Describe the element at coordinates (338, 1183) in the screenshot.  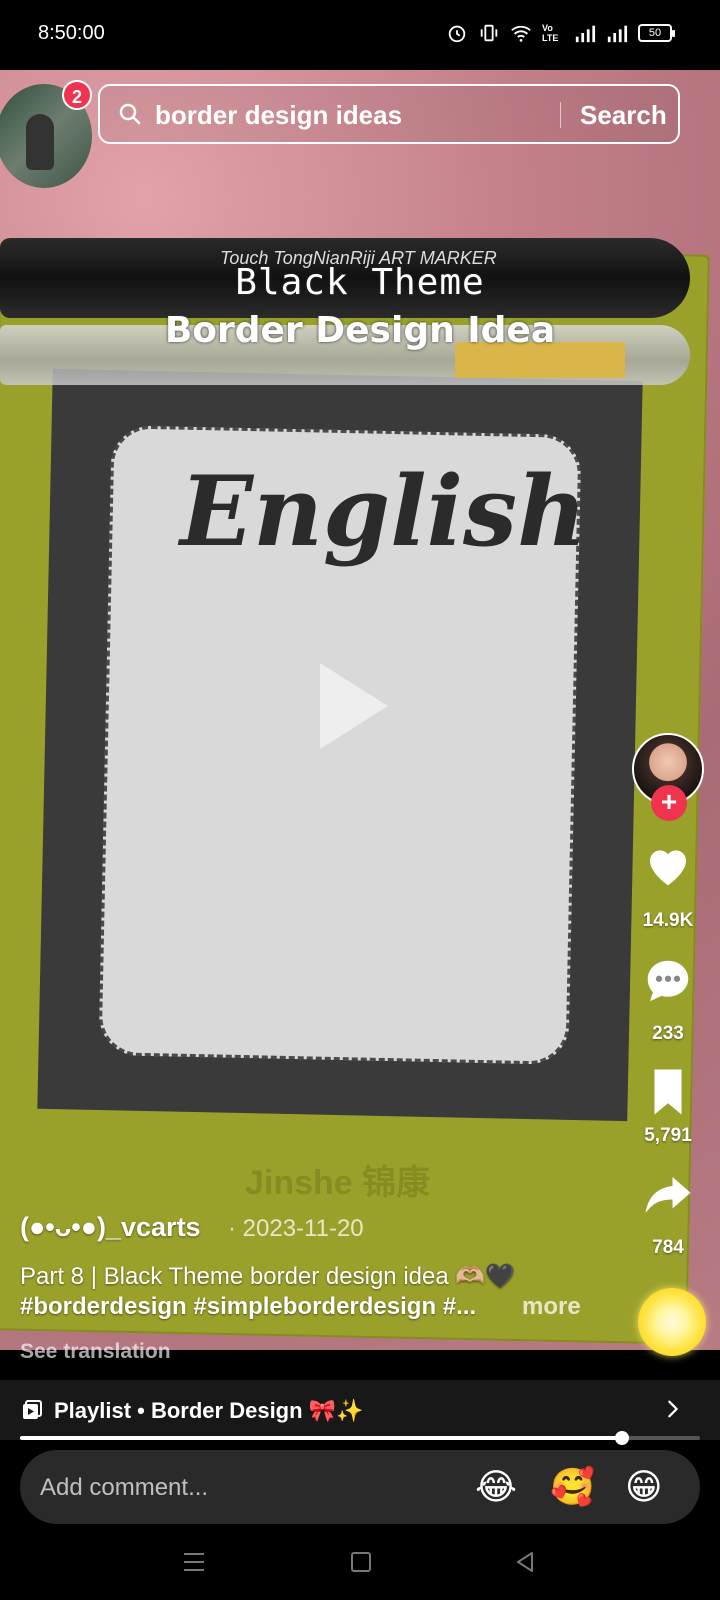
I see `video-book-emboss: Jinshe 锦康` at that location.